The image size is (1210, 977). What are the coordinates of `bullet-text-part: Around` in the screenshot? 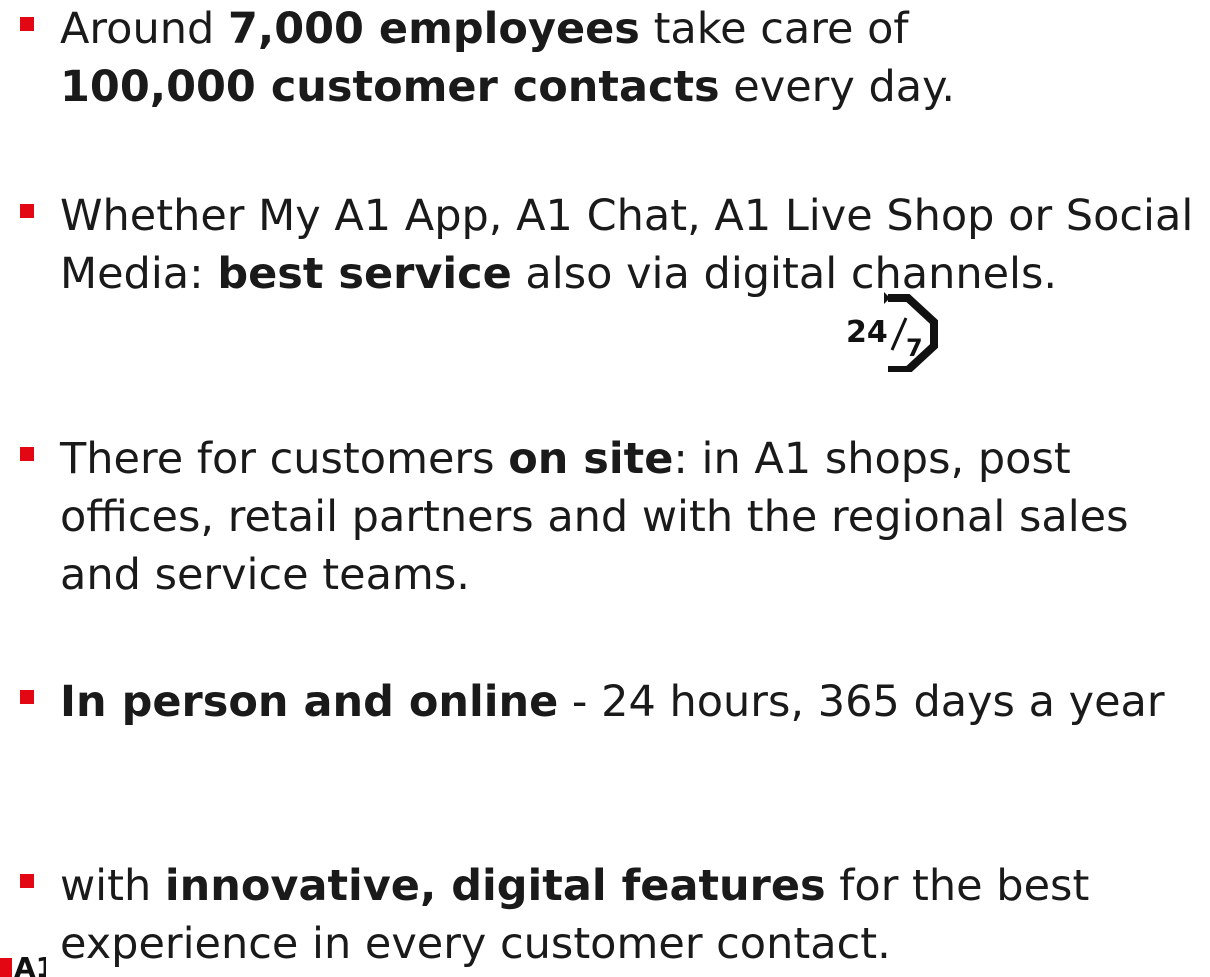 It's located at (144, 29).